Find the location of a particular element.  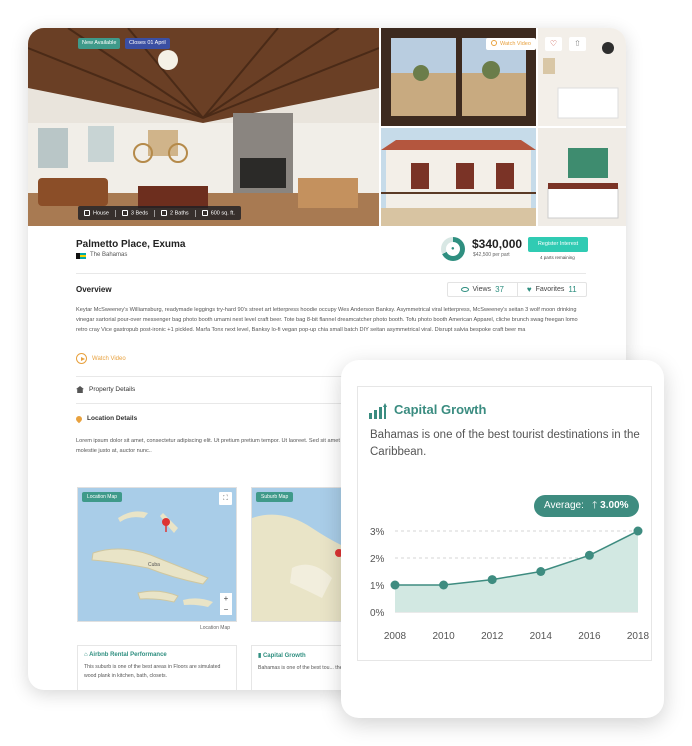

map-caption: Location Map is located at coordinates (215, 628).